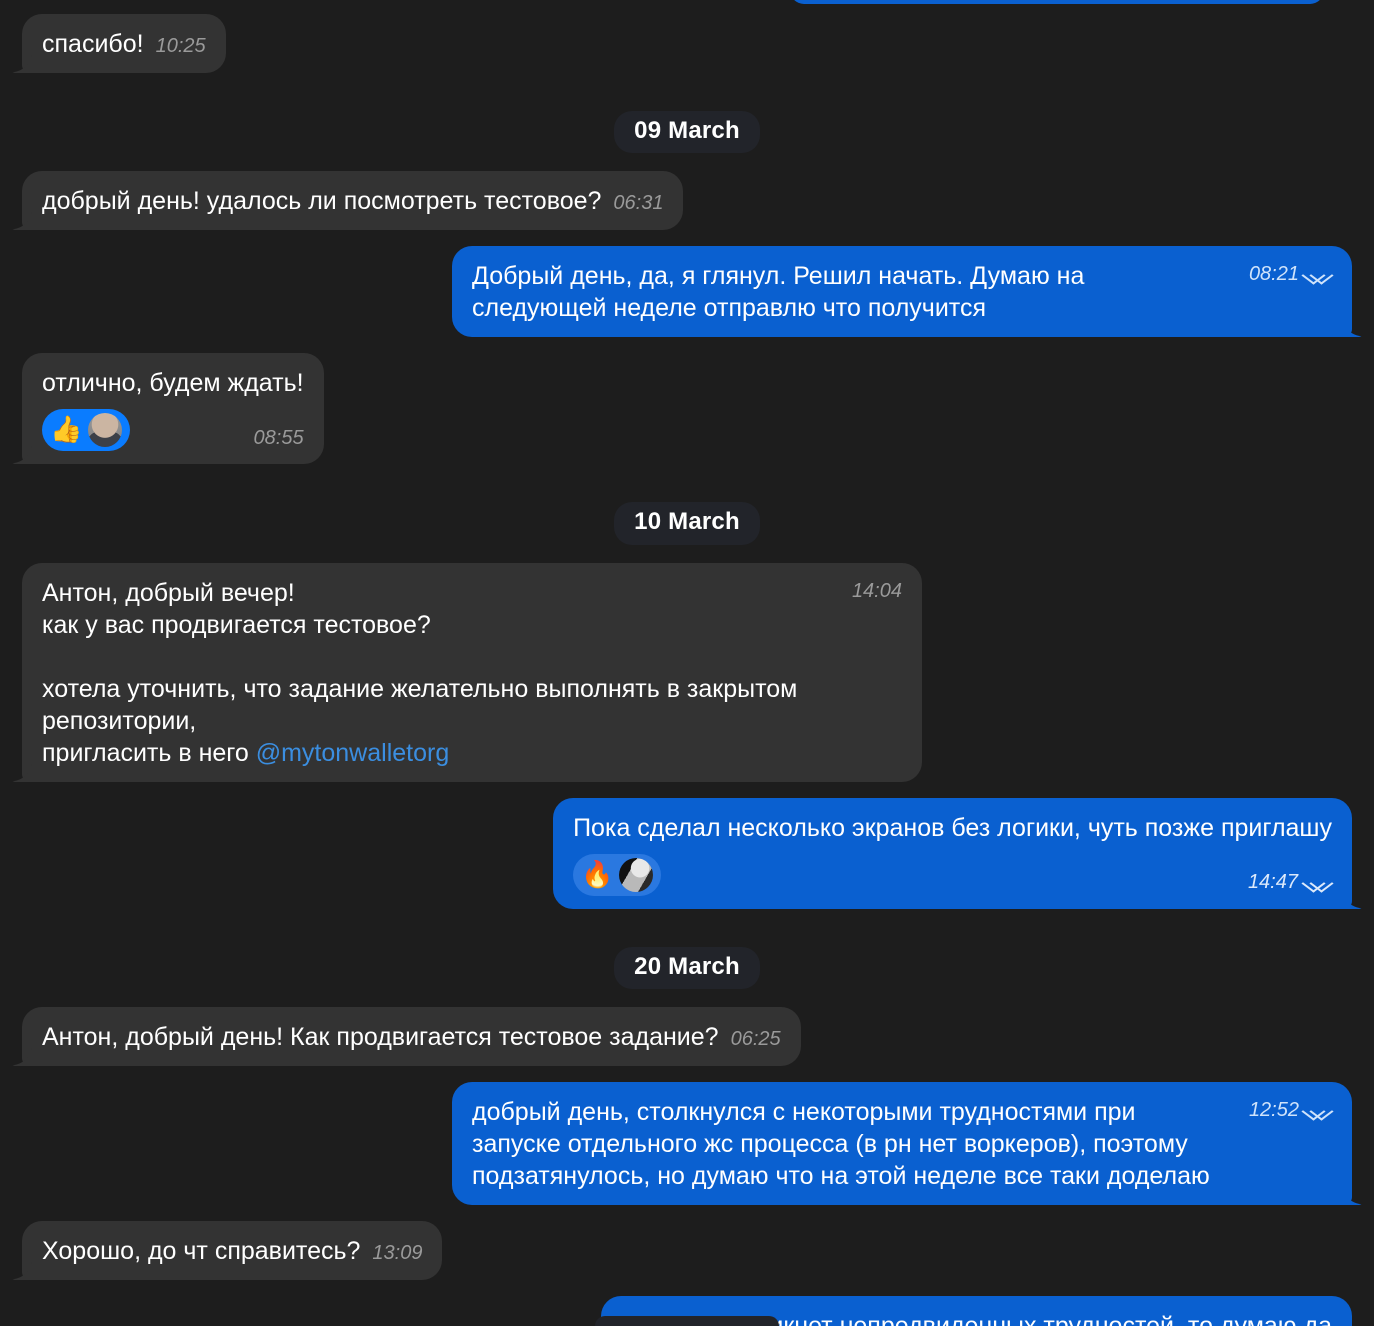 The image size is (1374, 1326). I want to click on message-timestamp: 10:25, so click(180, 46).